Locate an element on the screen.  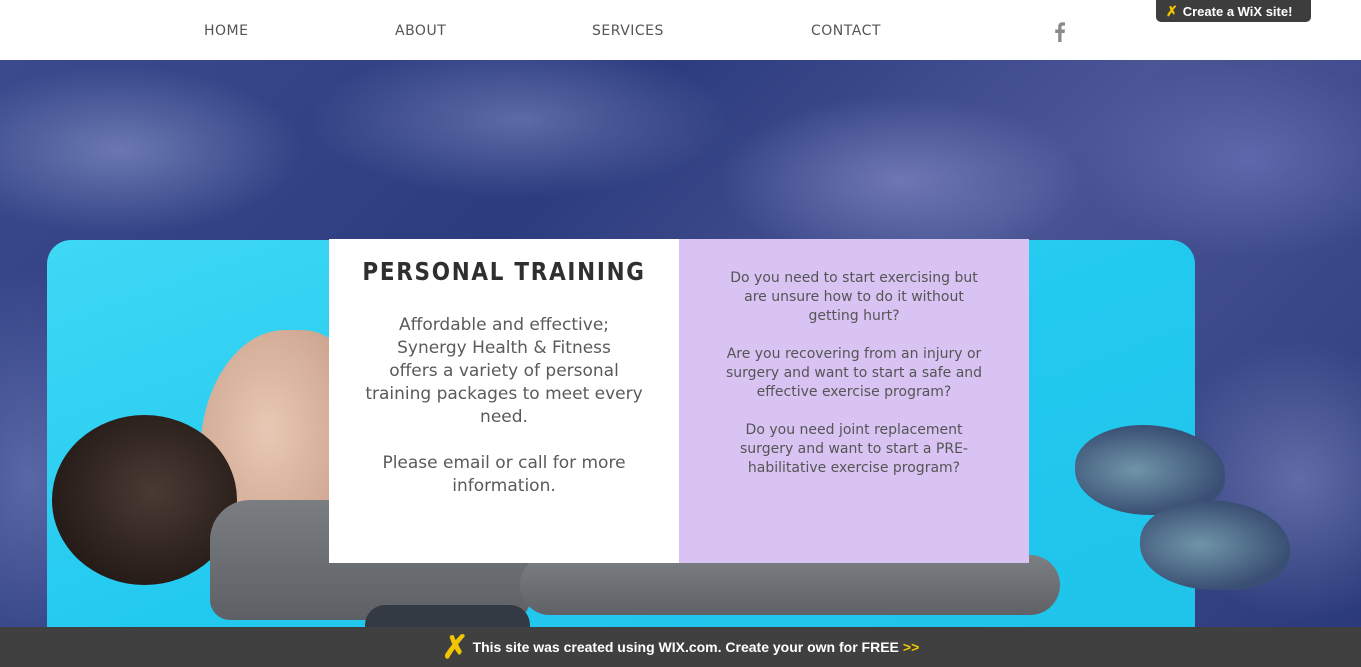
nav-contact: CONTACT is located at coordinates (846, 31).